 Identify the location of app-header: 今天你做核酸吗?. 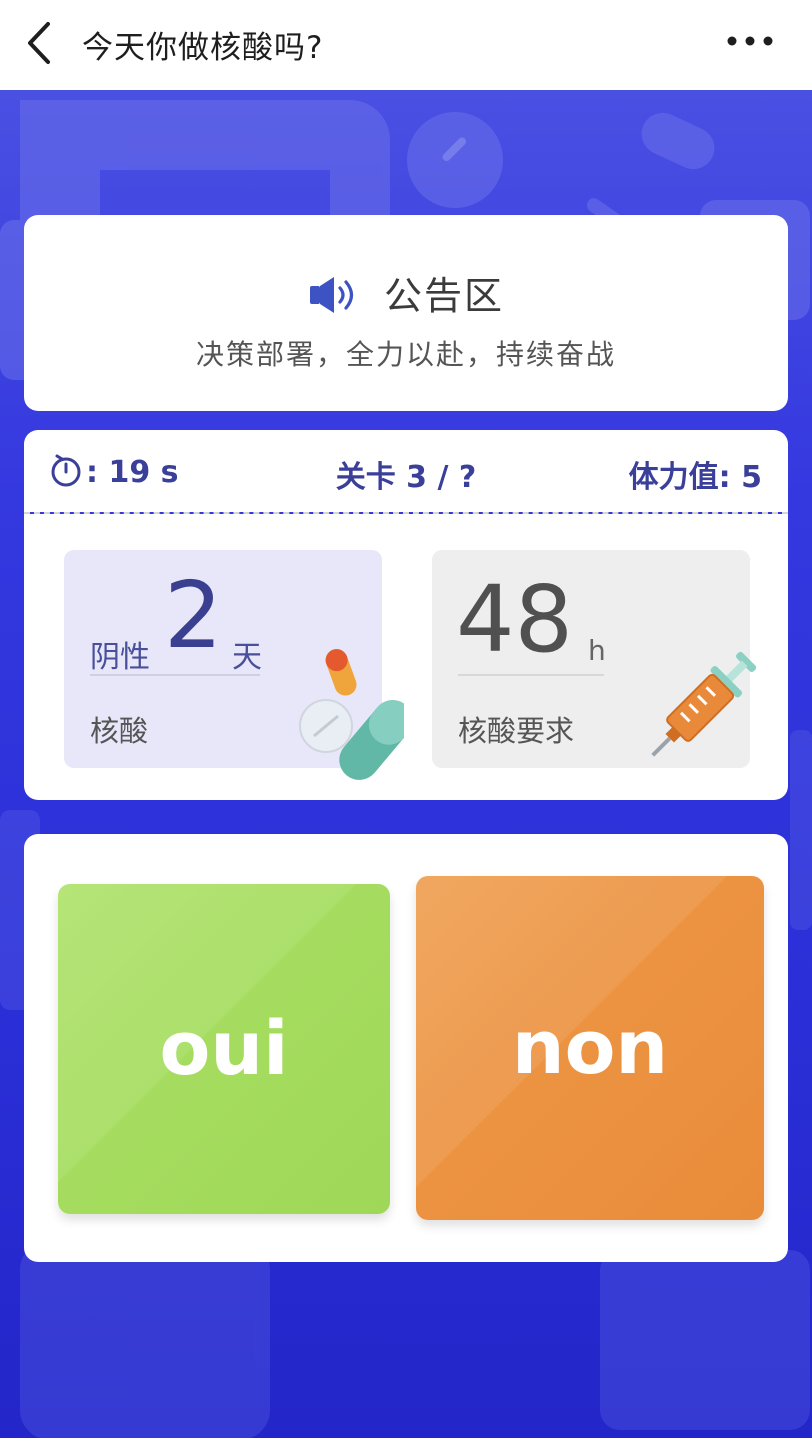
(406, 45).